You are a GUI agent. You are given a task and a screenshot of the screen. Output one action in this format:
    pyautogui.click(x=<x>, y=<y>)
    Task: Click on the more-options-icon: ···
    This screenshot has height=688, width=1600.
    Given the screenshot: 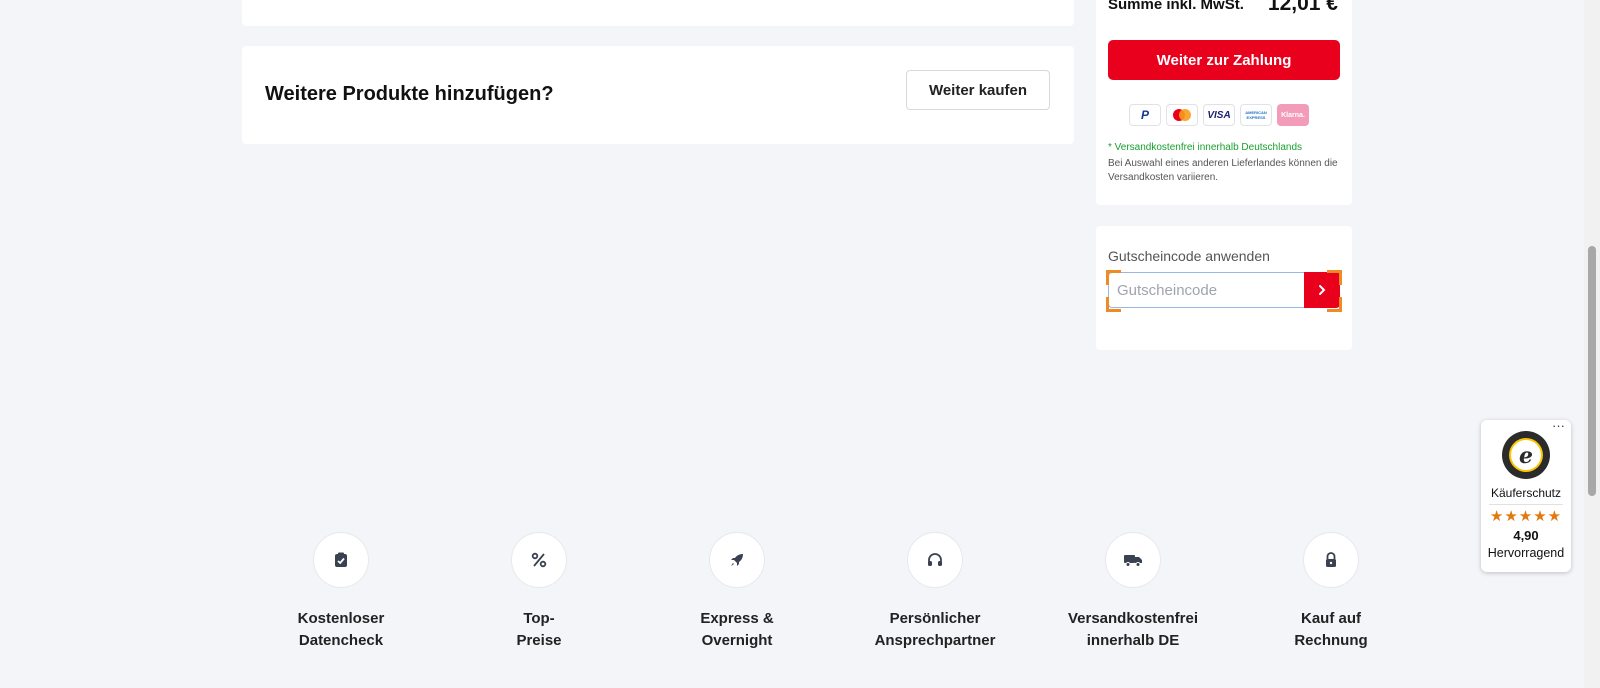 What is the action you would take?
    pyautogui.click(x=1558, y=425)
    